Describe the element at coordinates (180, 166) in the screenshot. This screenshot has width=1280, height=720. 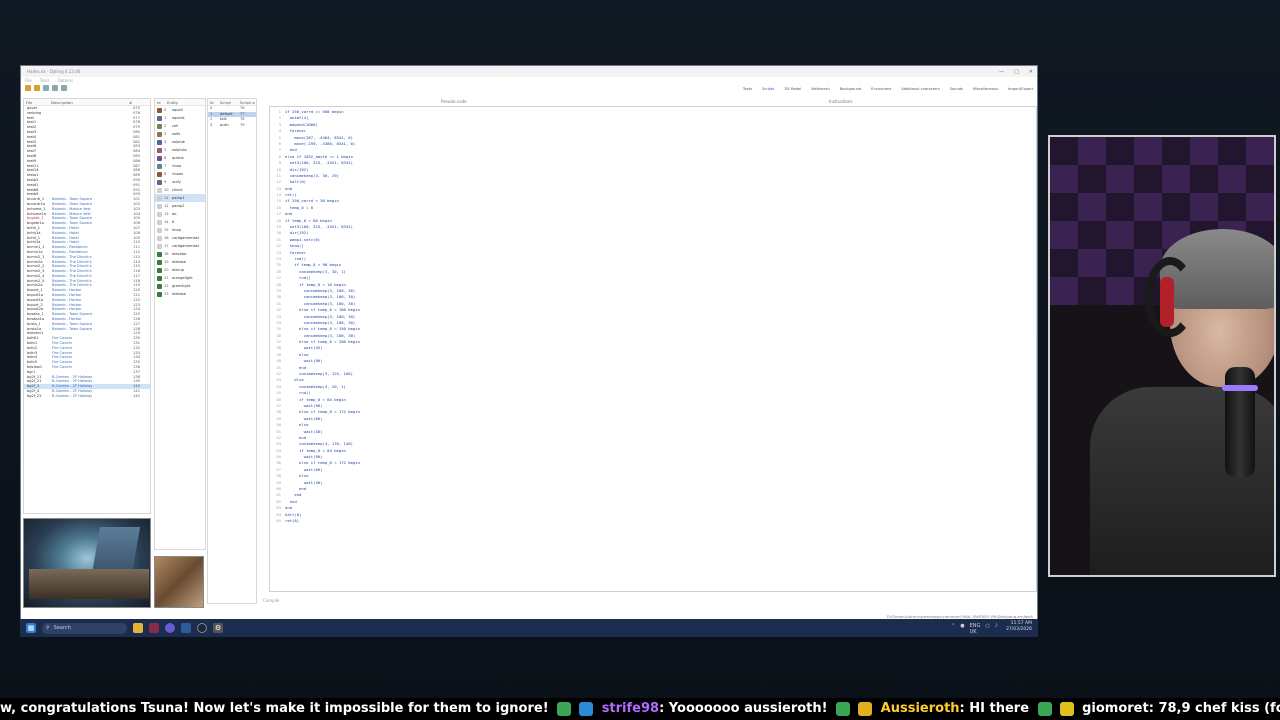
I see `entity-row: 7 rinoa` at that location.